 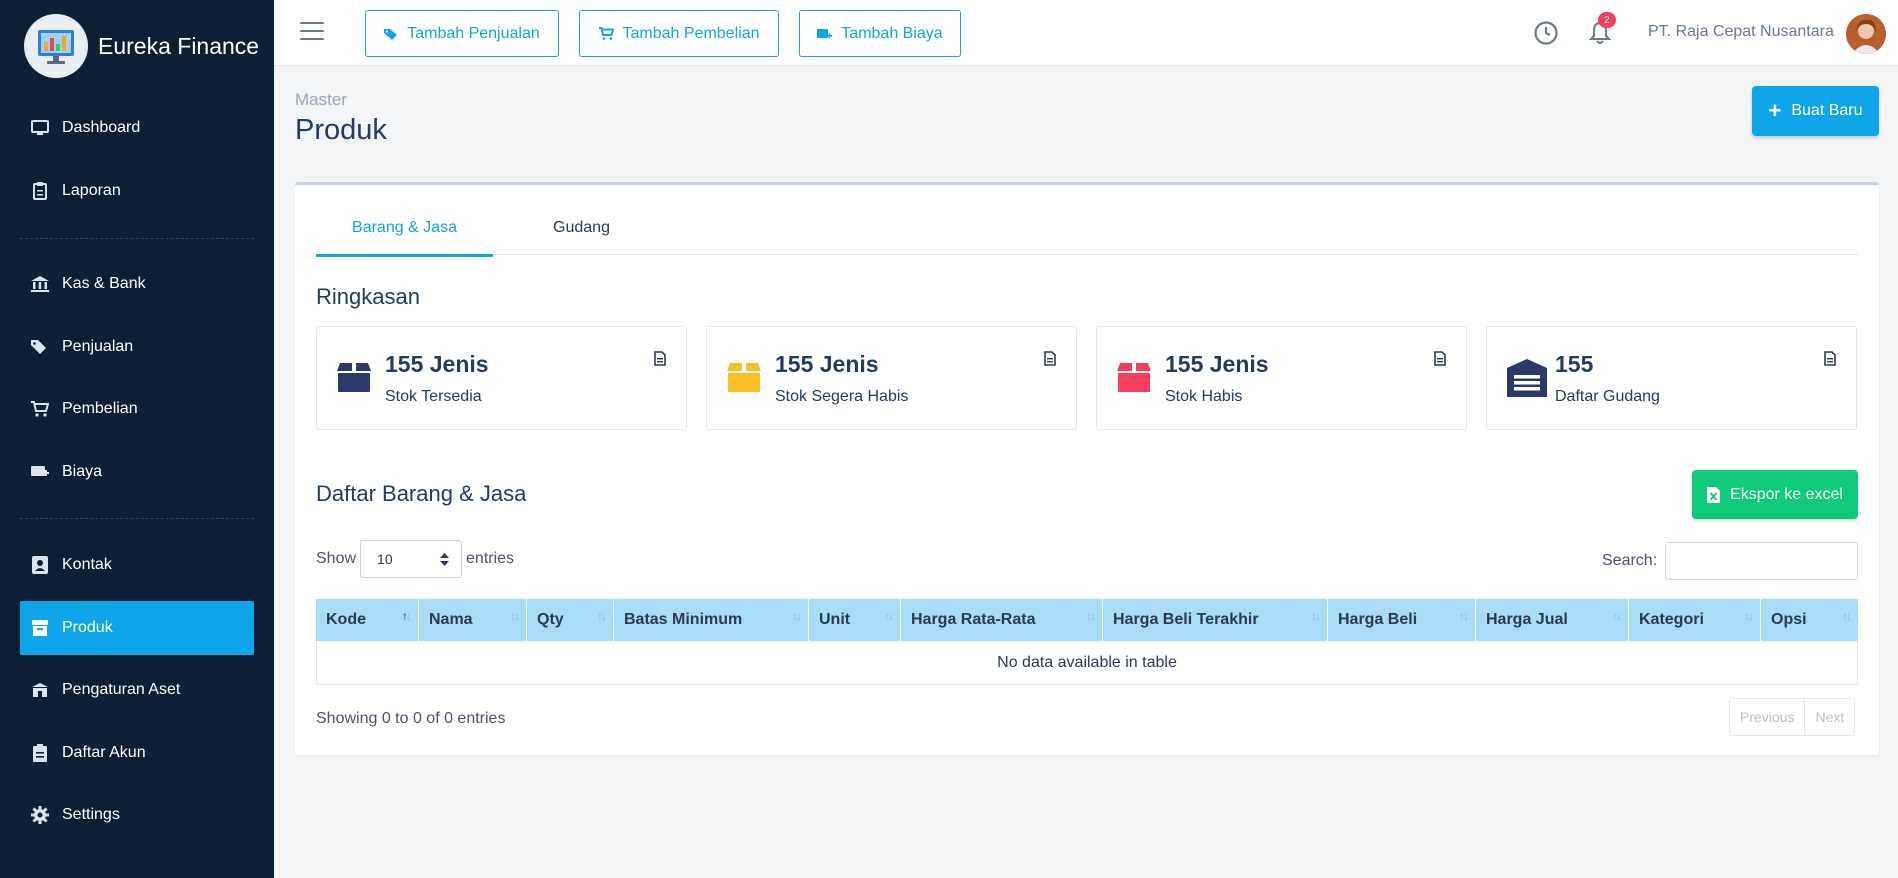 What do you see at coordinates (842, 396) in the screenshot?
I see `summary-label: Stok Segera Habis` at bounding box center [842, 396].